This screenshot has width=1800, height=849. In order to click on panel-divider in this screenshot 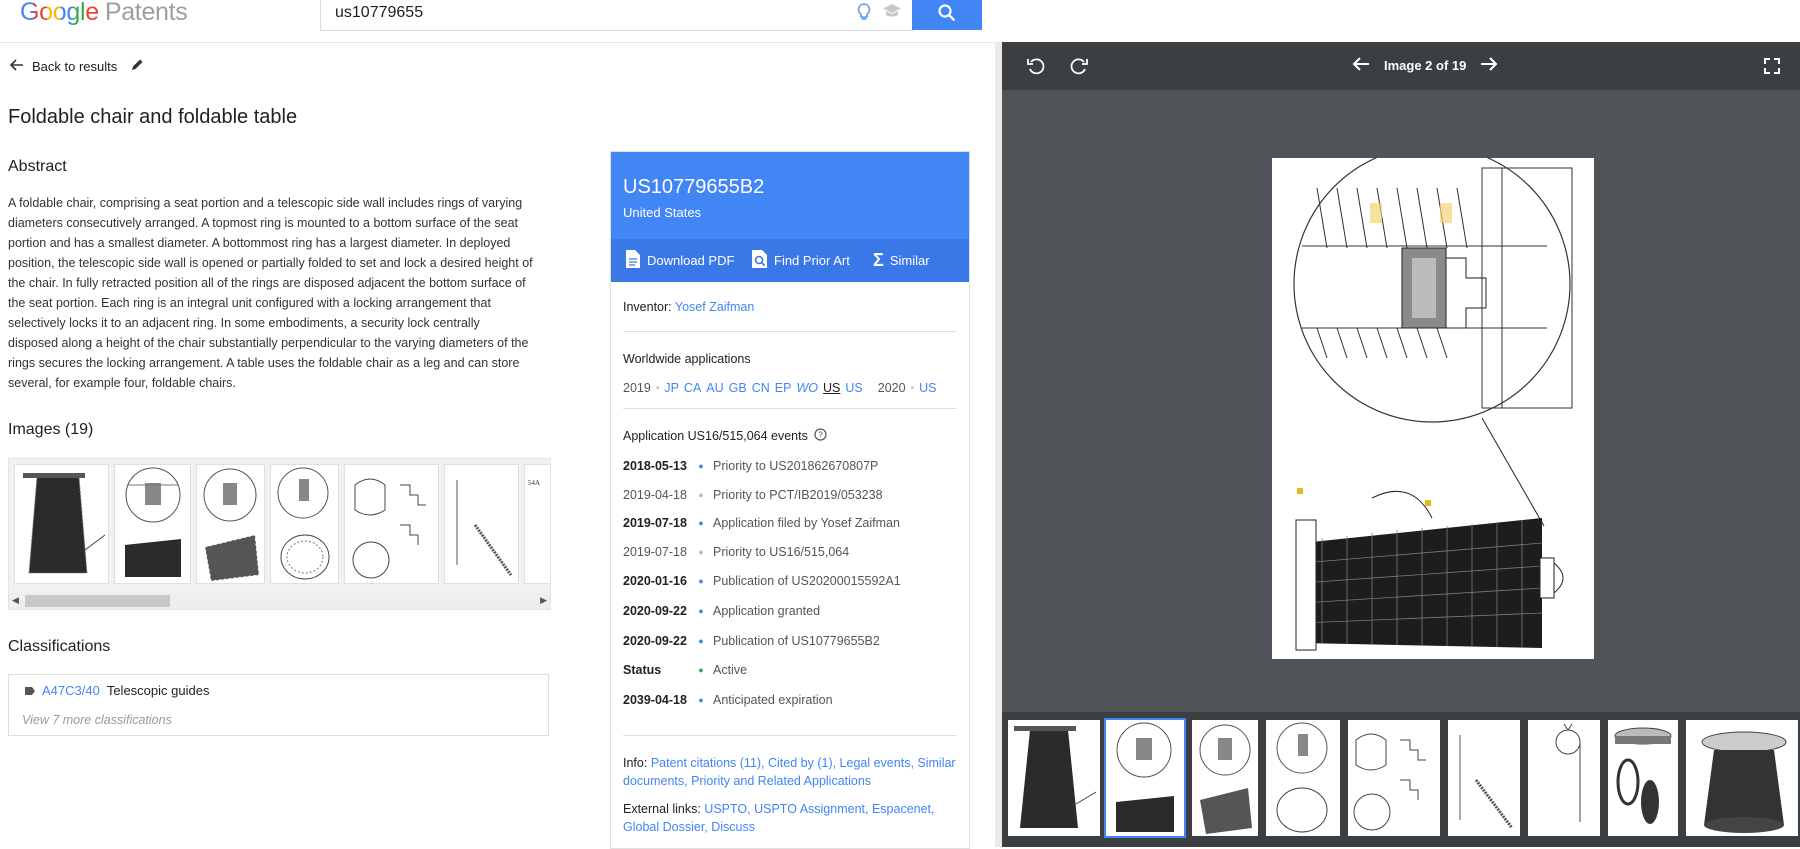, I will do `click(998, 444)`.